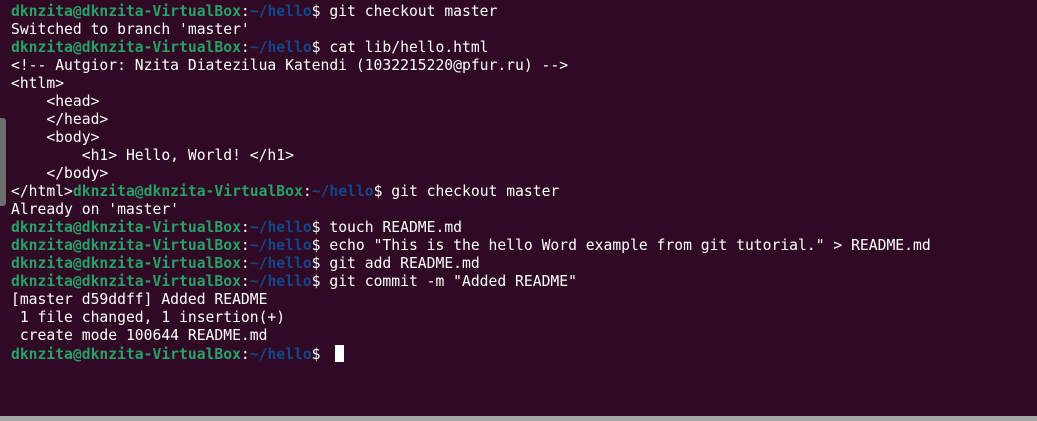  Describe the element at coordinates (152, 155) in the screenshot. I see `output-text: <h1> Hello, World! </h1>` at that location.